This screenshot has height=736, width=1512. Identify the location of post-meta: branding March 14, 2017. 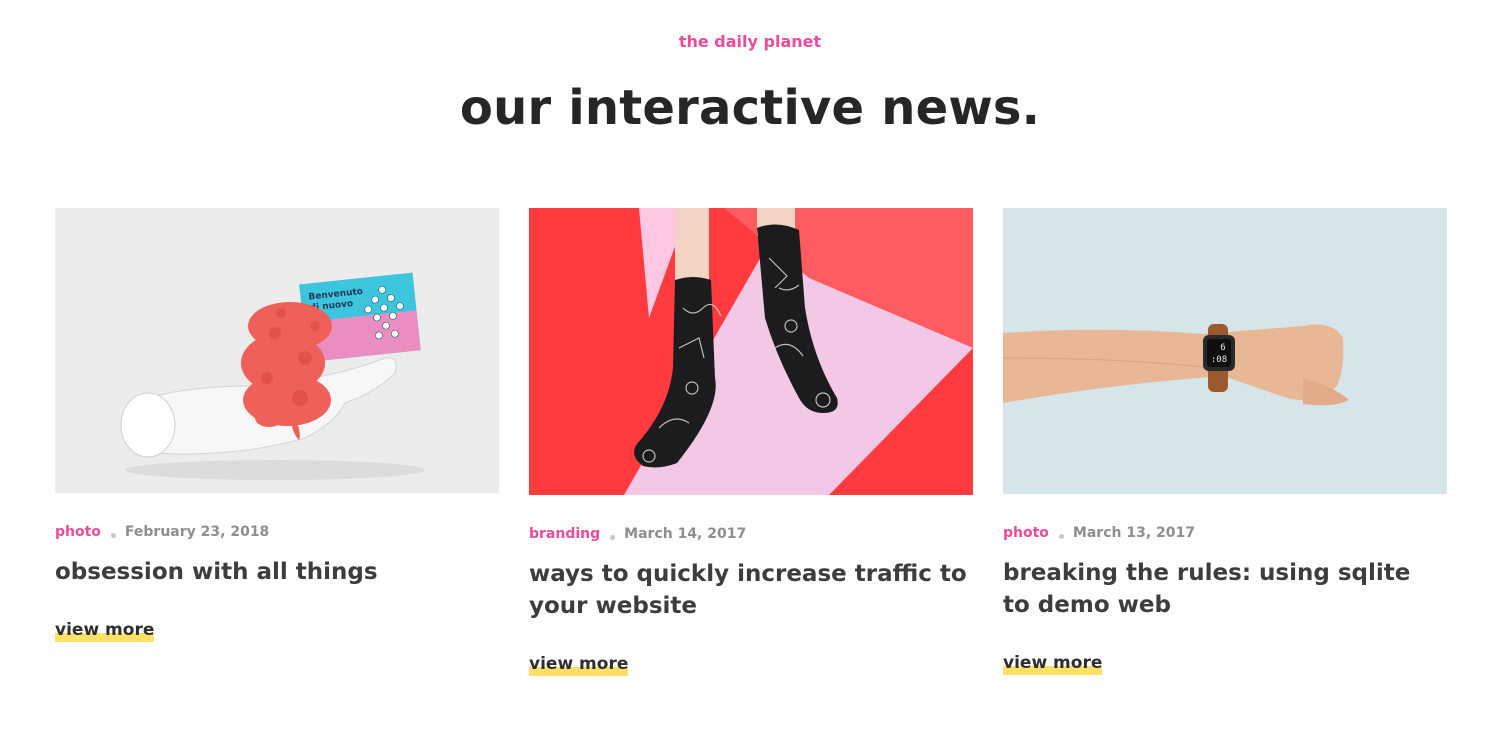
(637, 534).